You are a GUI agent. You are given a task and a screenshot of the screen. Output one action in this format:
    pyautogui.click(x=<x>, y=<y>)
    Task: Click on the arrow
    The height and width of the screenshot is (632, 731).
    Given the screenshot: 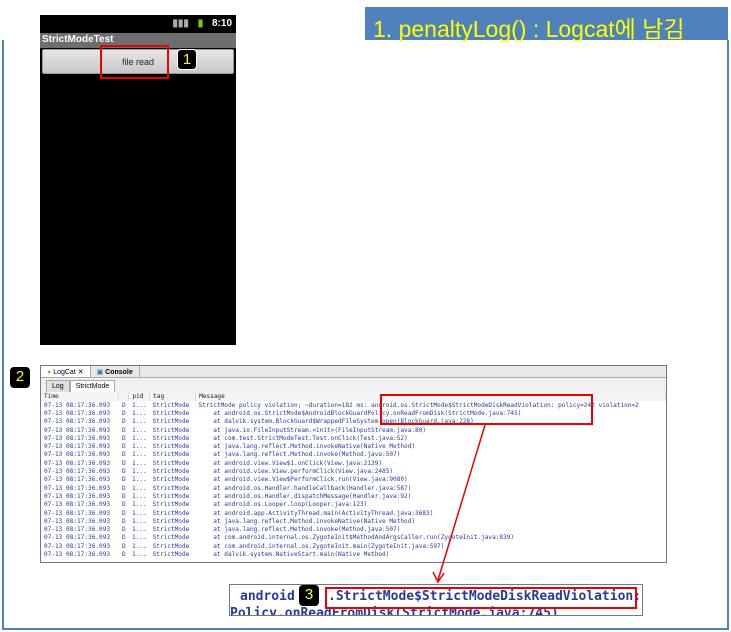 What is the action you would take?
    pyautogui.click(x=459, y=504)
    